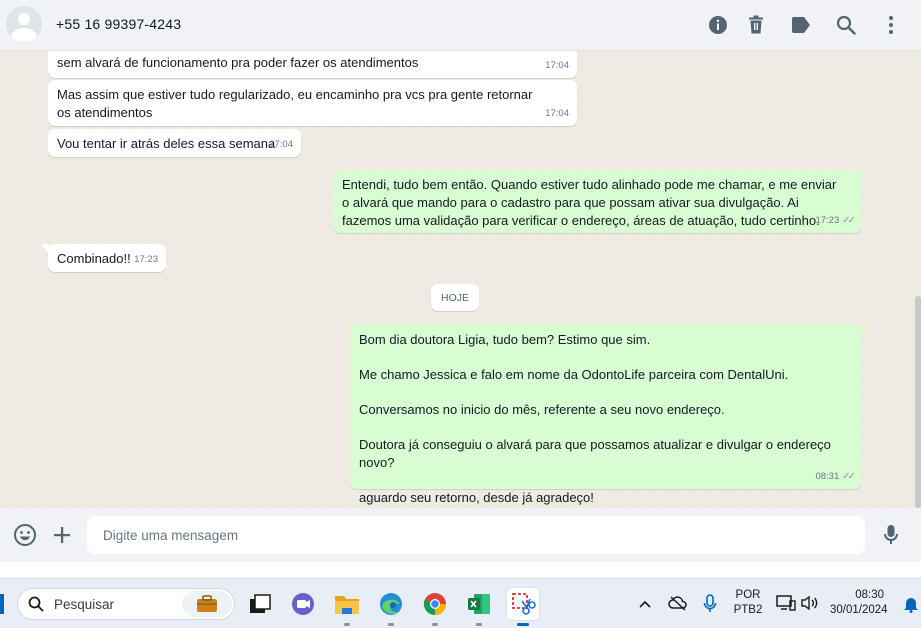 The width and height of the screenshot is (921, 628). What do you see at coordinates (25, 535) in the screenshot?
I see `emoji-icon` at bounding box center [25, 535].